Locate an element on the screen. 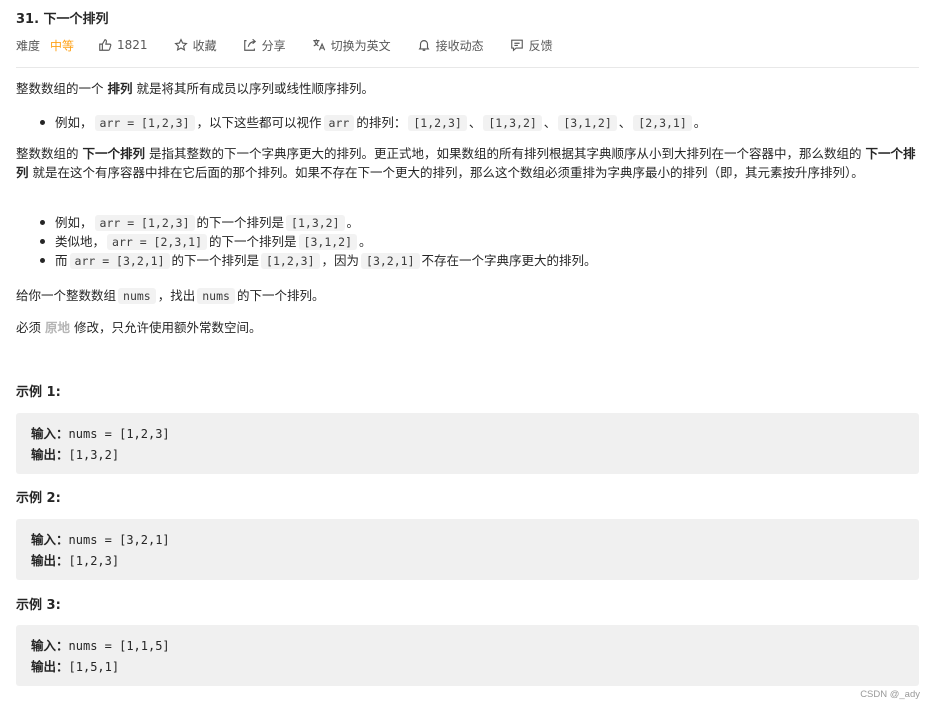 Image resolution: width=935 pixels, height=709 pixels. share-label: 分享 is located at coordinates (273, 45).